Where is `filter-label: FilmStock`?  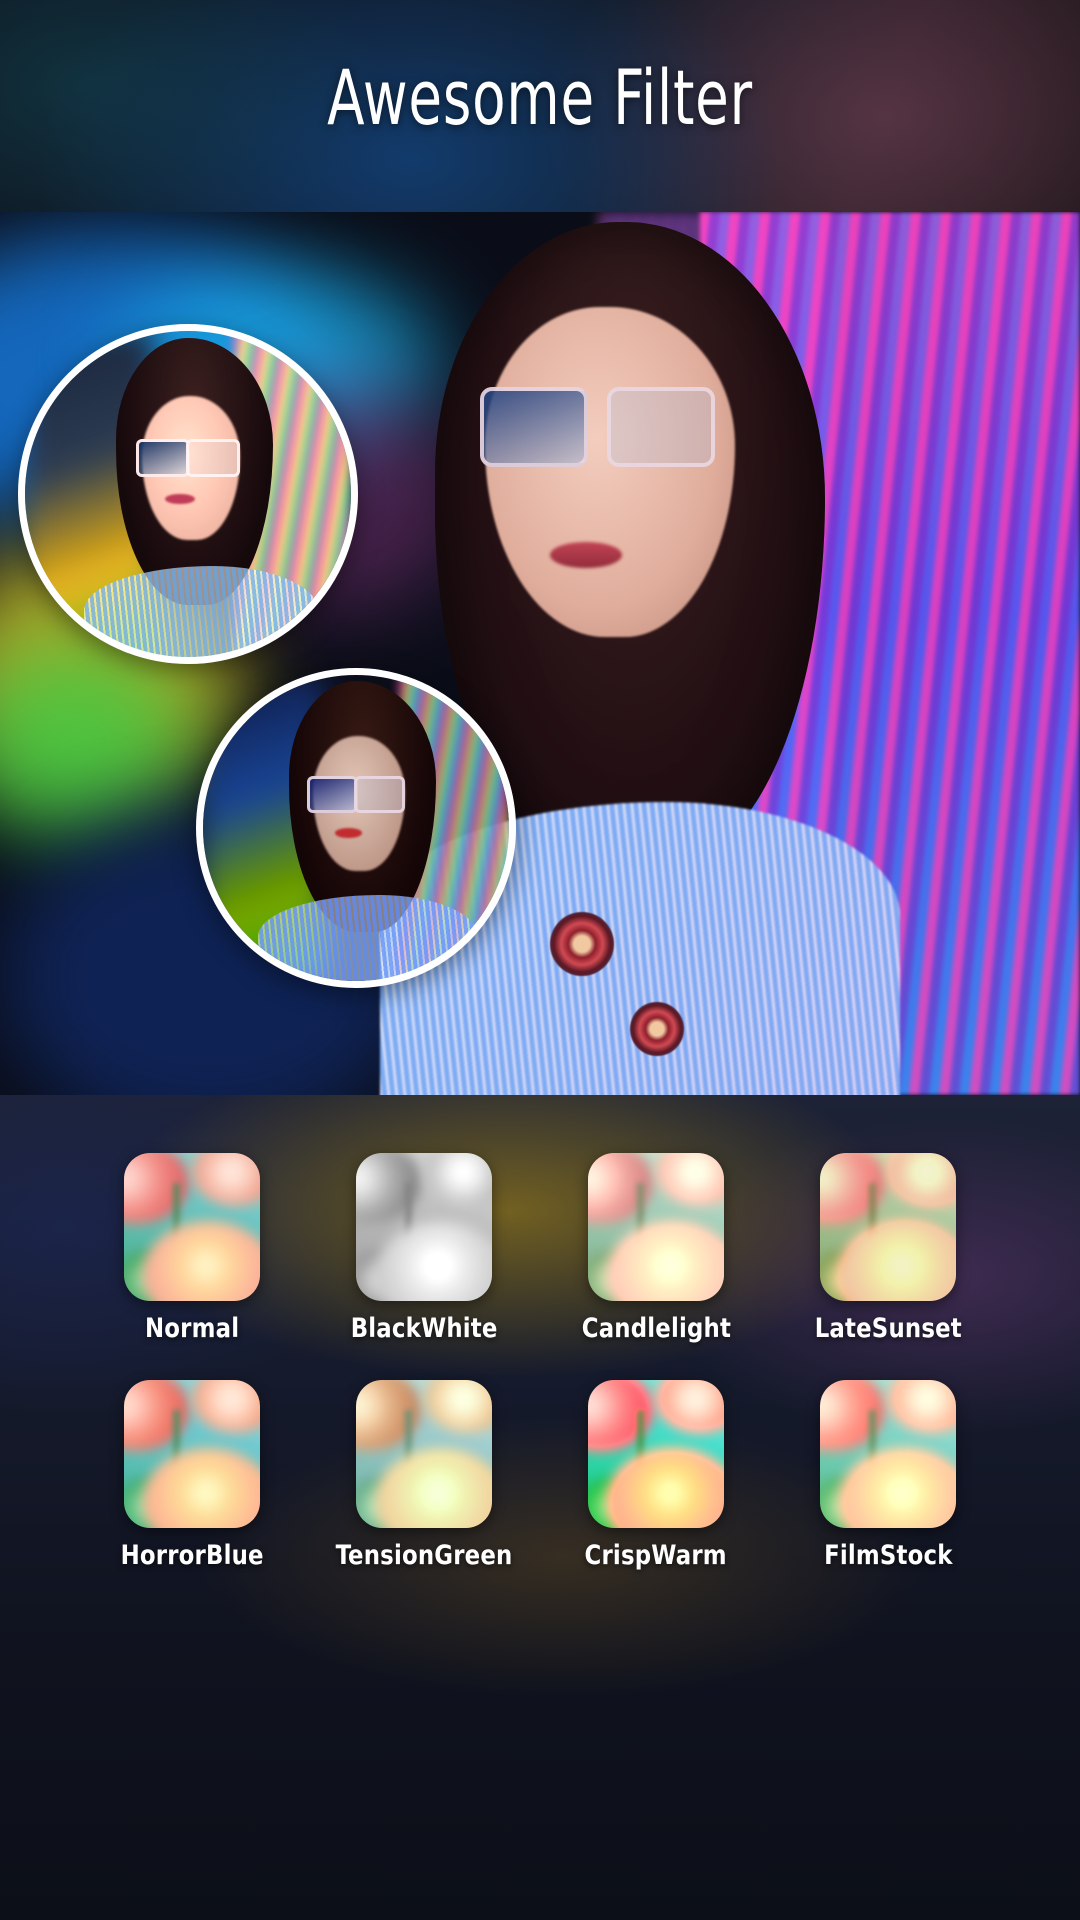
filter-label: FilmStock is located at coordinates (888, 1555).